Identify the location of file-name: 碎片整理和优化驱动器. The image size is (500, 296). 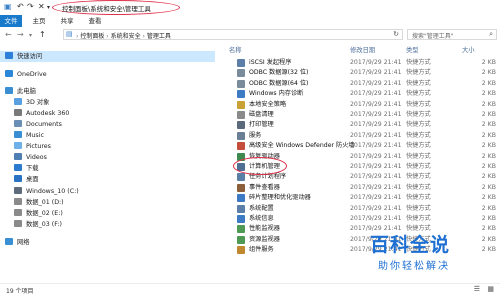
(280, 198).